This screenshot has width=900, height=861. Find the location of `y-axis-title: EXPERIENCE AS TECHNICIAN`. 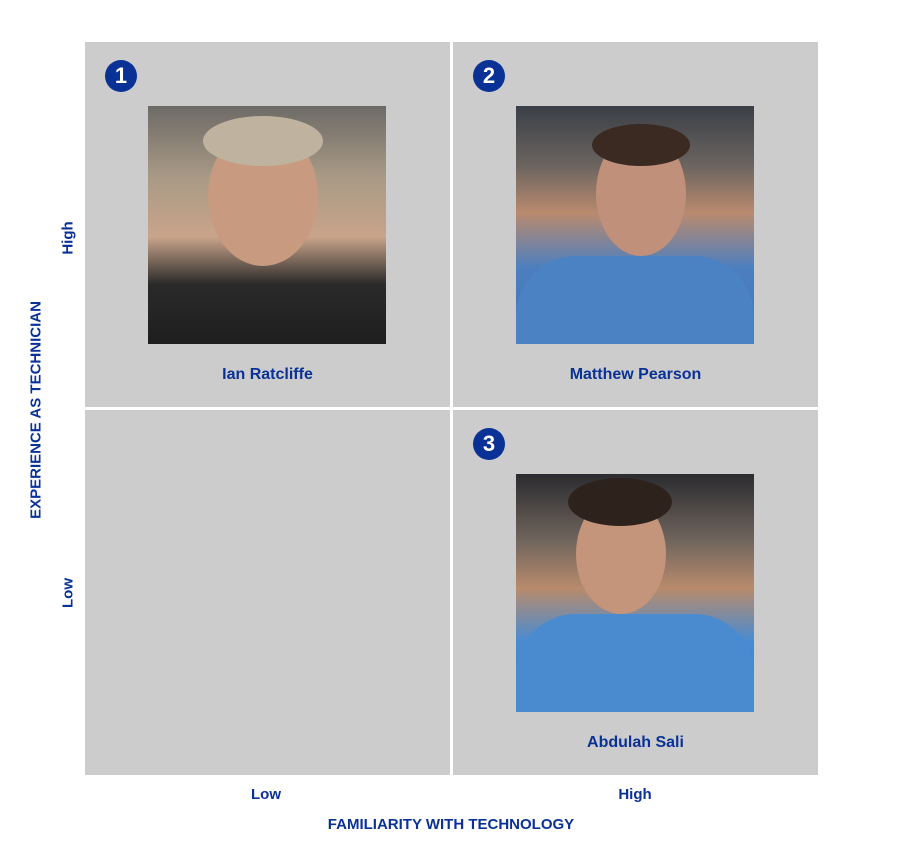

y-axis-title: EXPERIENCE AS TECHNICIAN is located at coordinates (36, 410).